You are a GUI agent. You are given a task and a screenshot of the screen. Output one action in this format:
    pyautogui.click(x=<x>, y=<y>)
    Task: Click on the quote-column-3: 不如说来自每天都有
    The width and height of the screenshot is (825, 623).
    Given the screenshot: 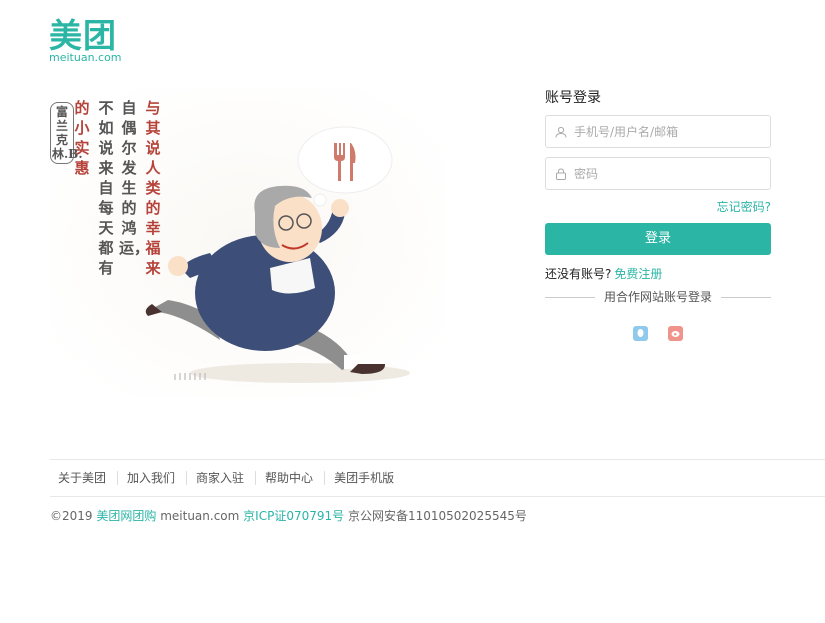 What is the action you would take?
    pyautogui.click(x=106, y=188)
    